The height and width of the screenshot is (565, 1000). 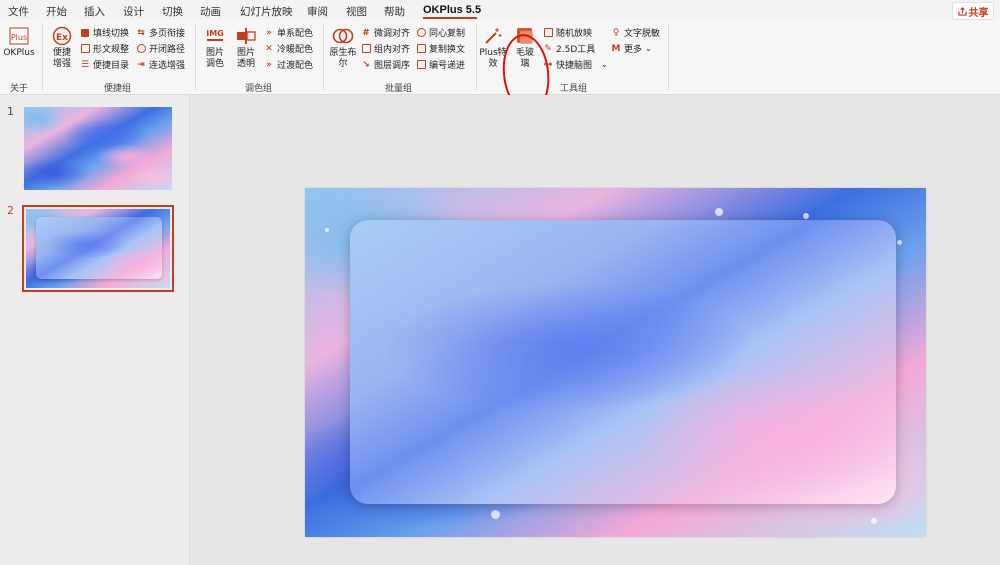 I want to click on svg-text: Ex, so click(x=62, y=38).